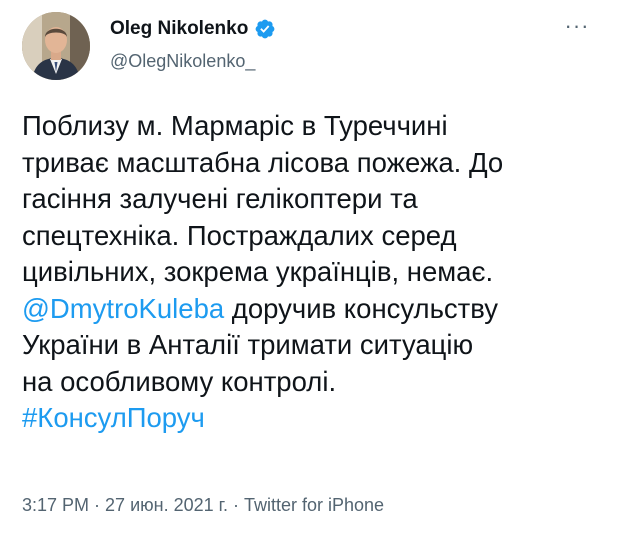 The width and height of the screenshot is (620, 539). What do you see at coordinates (312, 418) in the screenshot?
I see `tweet-line-hashtag: #КонсулПоруч` at bounding box center [312, 418].